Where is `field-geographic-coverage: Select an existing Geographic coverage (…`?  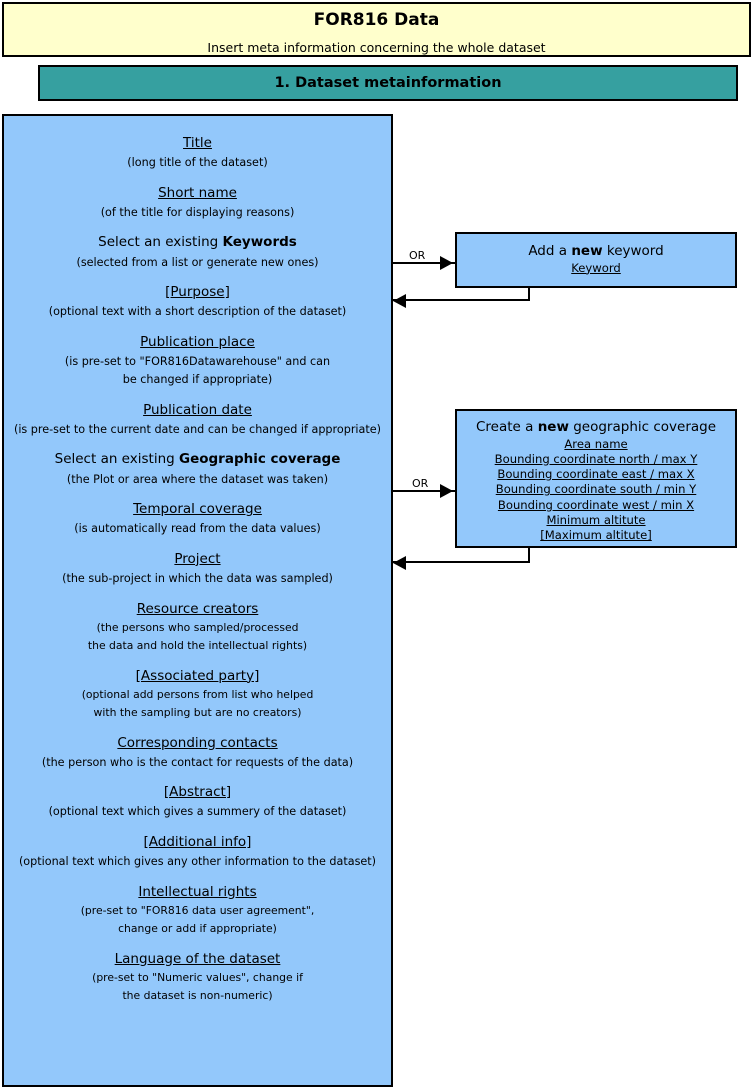 field-geographic-coverage: Select an existing Geographic coverage (… is located at coordinates (197, 468).